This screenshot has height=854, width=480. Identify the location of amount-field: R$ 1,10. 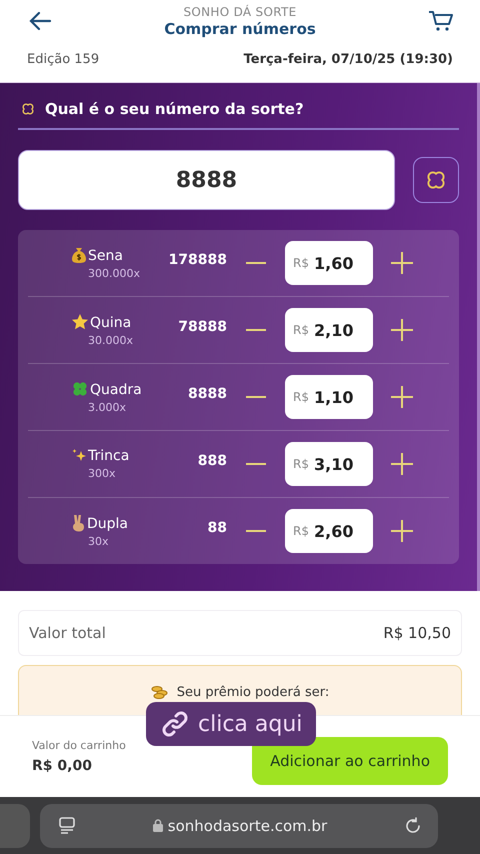
(329, 397).